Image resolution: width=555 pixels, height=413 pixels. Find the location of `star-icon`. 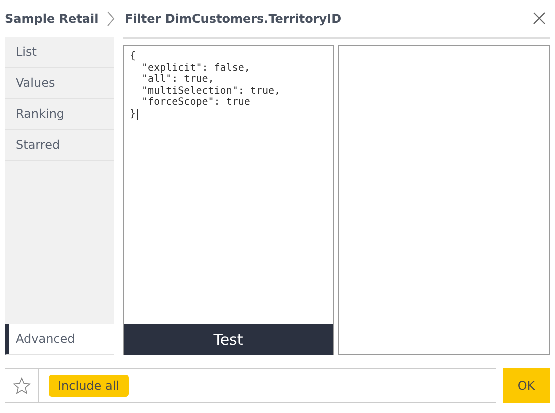

star-icon is located at coordinates (21, 385).